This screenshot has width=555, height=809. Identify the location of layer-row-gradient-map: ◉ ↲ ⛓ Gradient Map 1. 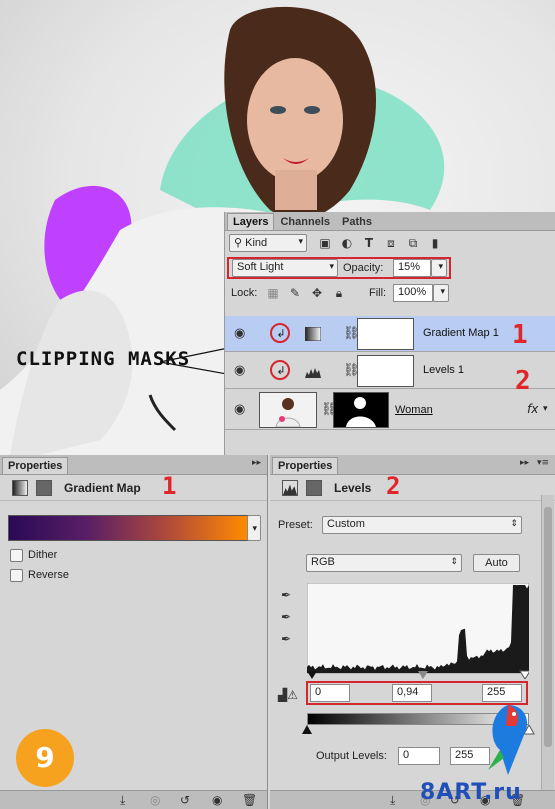
(390, 334).